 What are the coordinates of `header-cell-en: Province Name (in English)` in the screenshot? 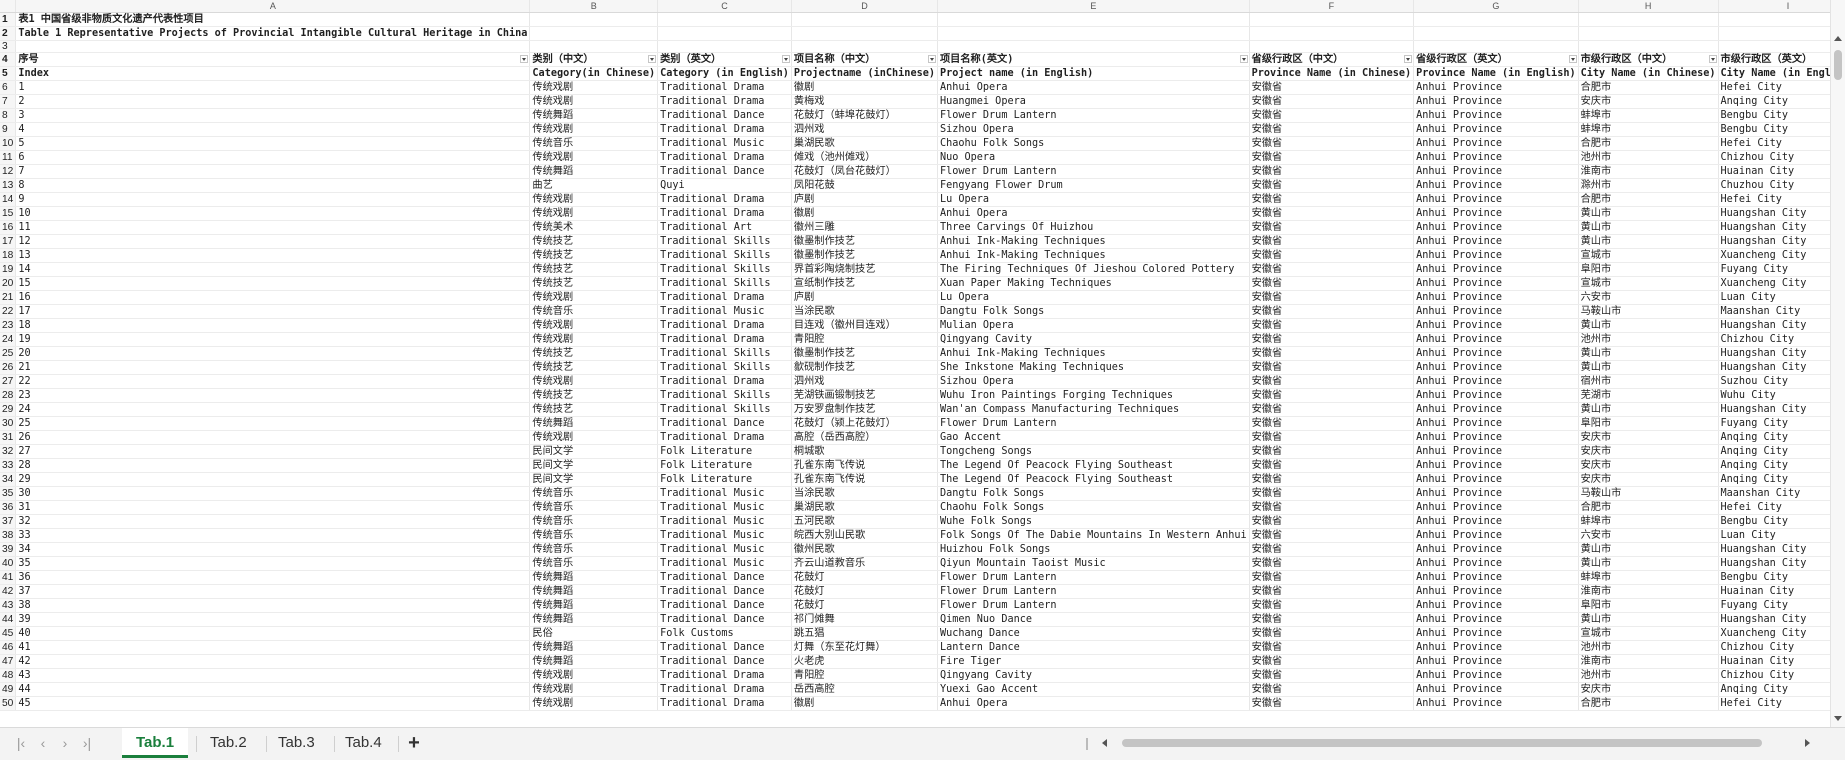 It's located at (1496, 73).